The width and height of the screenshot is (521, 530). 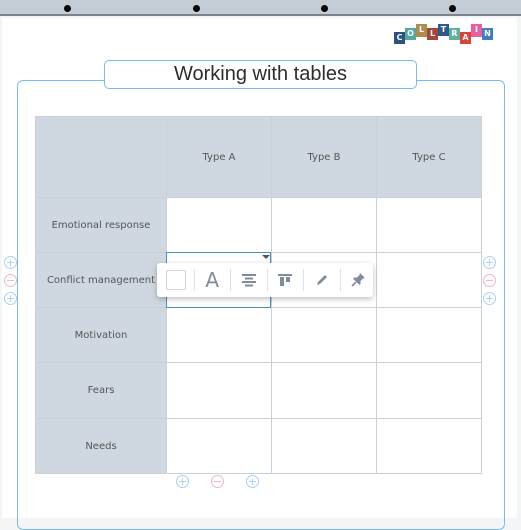 I want to click on edit-button, so click(x=322, y=280).